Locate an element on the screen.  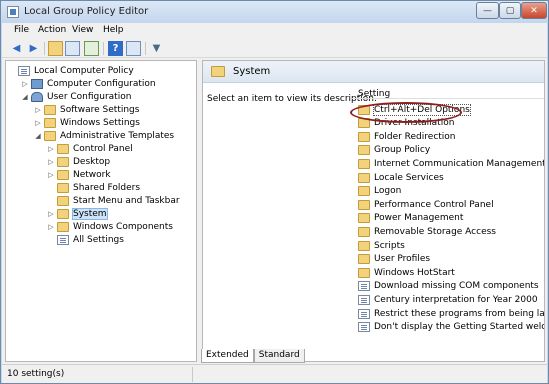
close-icon: ✕ is located at coordinates (534, 10).